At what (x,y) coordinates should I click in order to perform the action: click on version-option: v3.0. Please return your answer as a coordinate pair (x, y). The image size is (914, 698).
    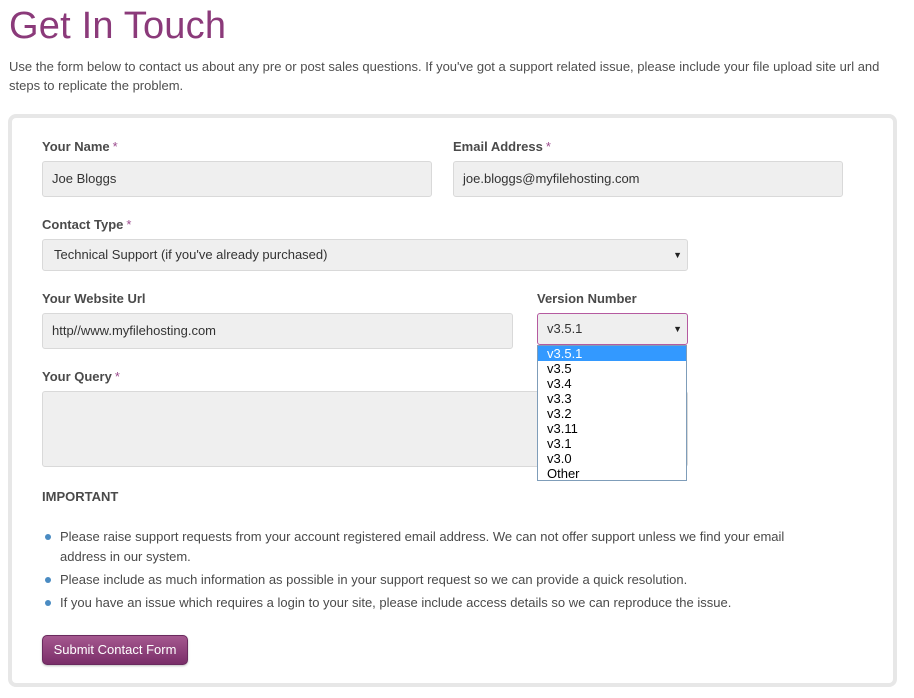
    Looking at the image, I should click on (612, 458).